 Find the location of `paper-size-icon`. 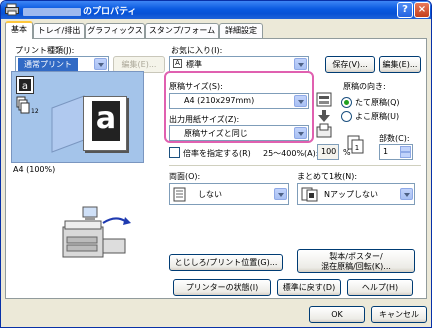

paper-size-icon is located at coordinates (324, 100).